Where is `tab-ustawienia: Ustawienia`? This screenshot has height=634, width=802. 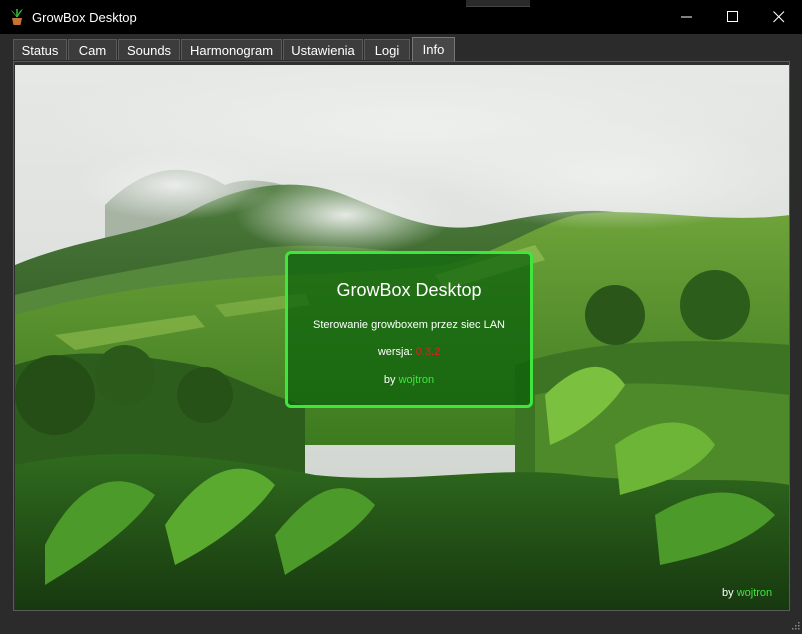 tab-ustawienia: Ustawienia is located at coordinates (323, 49).